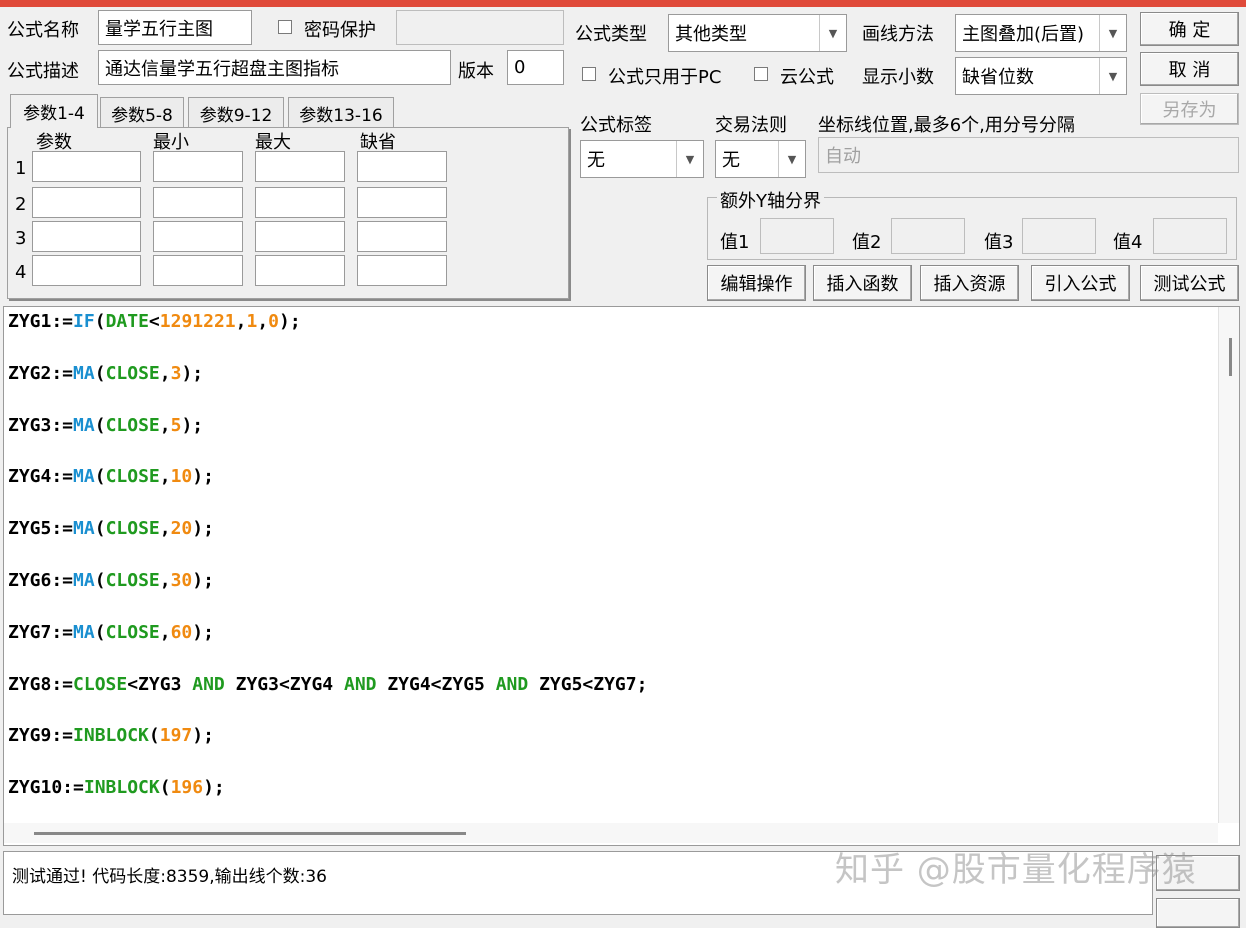 The width and height of the screenshot is (1246, 928). What do you see at coordinates (300, 202) in the screenshot?
I see `param-2-max-input` at bounding box center [300, 202].